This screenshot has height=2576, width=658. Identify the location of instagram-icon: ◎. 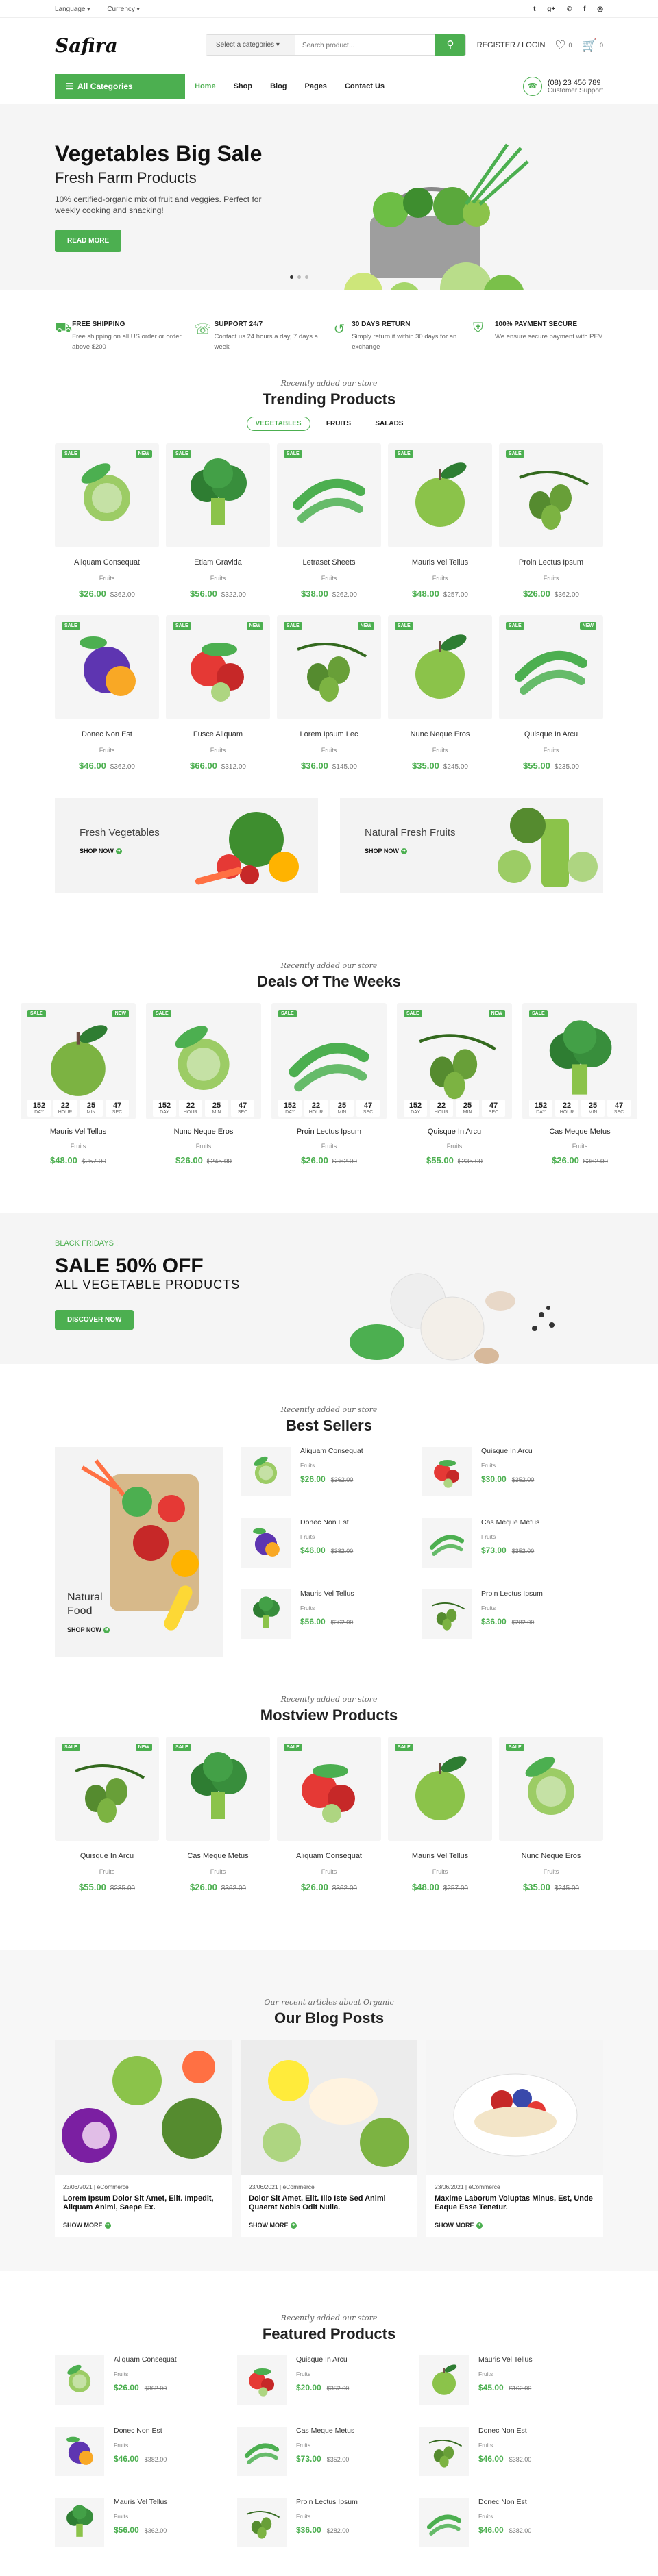
(600, 9).